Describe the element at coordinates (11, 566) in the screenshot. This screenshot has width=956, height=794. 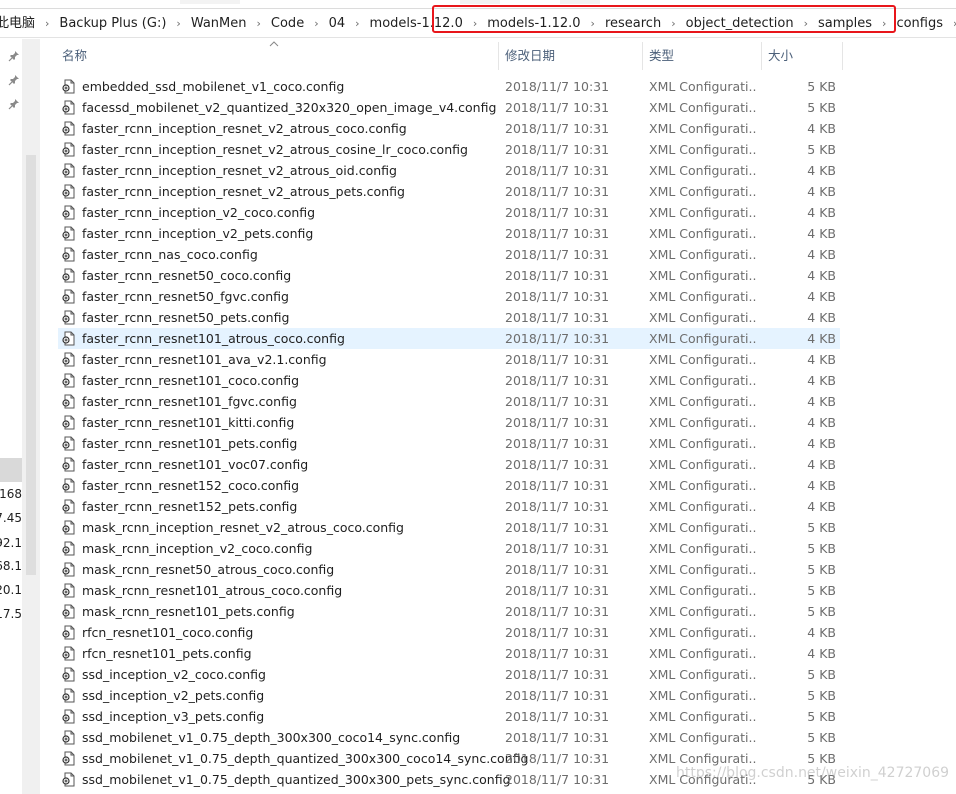
I see `nav-item-label: 68.1` at that location.